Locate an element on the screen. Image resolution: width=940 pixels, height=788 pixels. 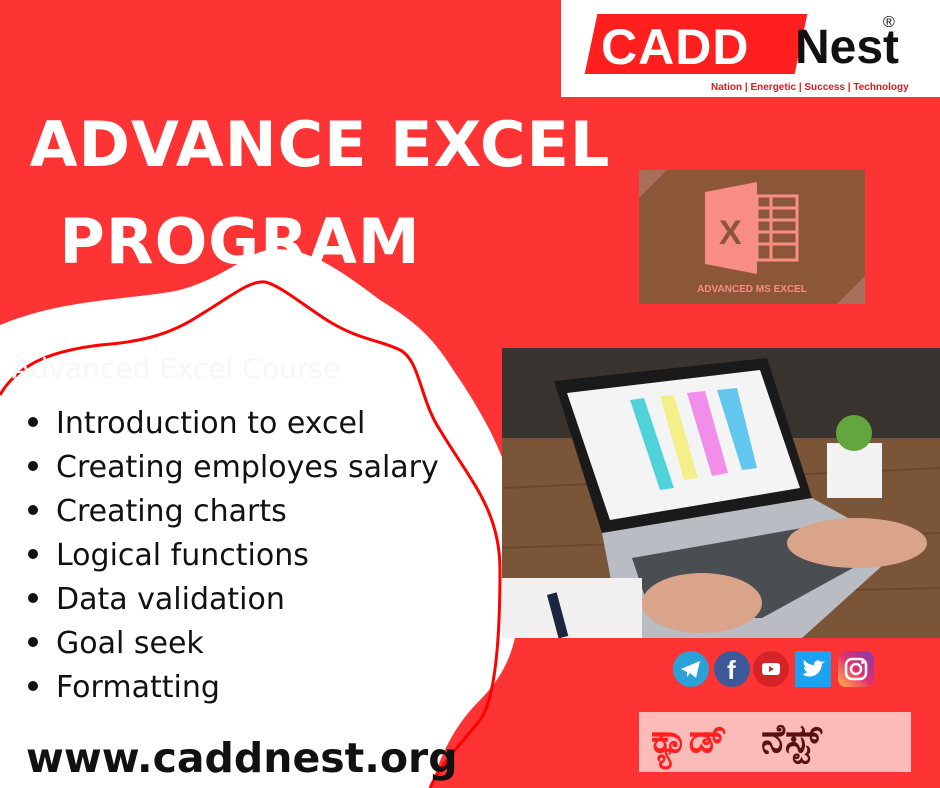
kannada-part-2: ನೆಸ್ಟ್ is located at coordinates (791, 739).